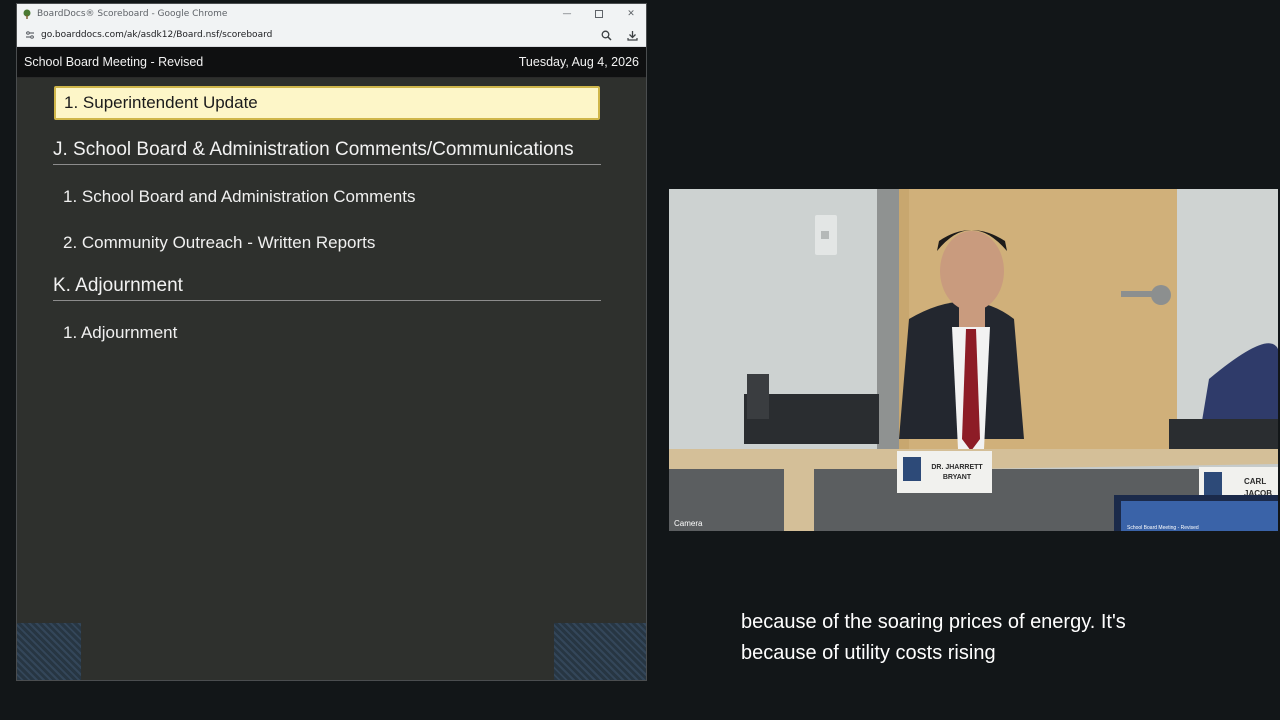 The height and width of the screenshot is (720, 1280). What do you see at coordinates (27, 14) in the screenshot?
I see `boarddocs-favicon-icon` at bounding box center [27, 14].